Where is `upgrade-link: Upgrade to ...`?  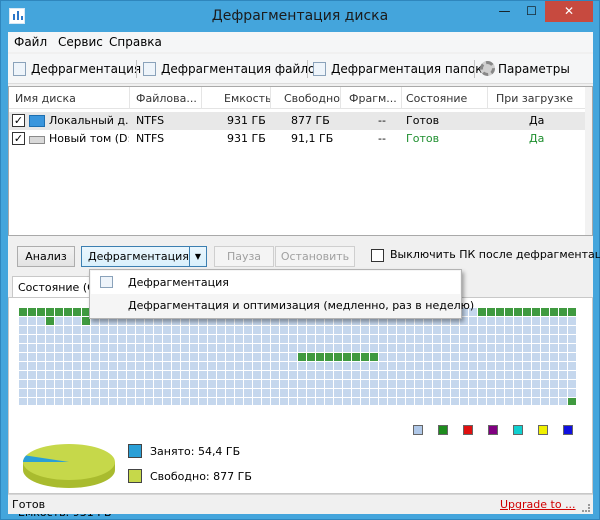 upgrade-link: Upgrade to ... is located at coordinates (538, 504).